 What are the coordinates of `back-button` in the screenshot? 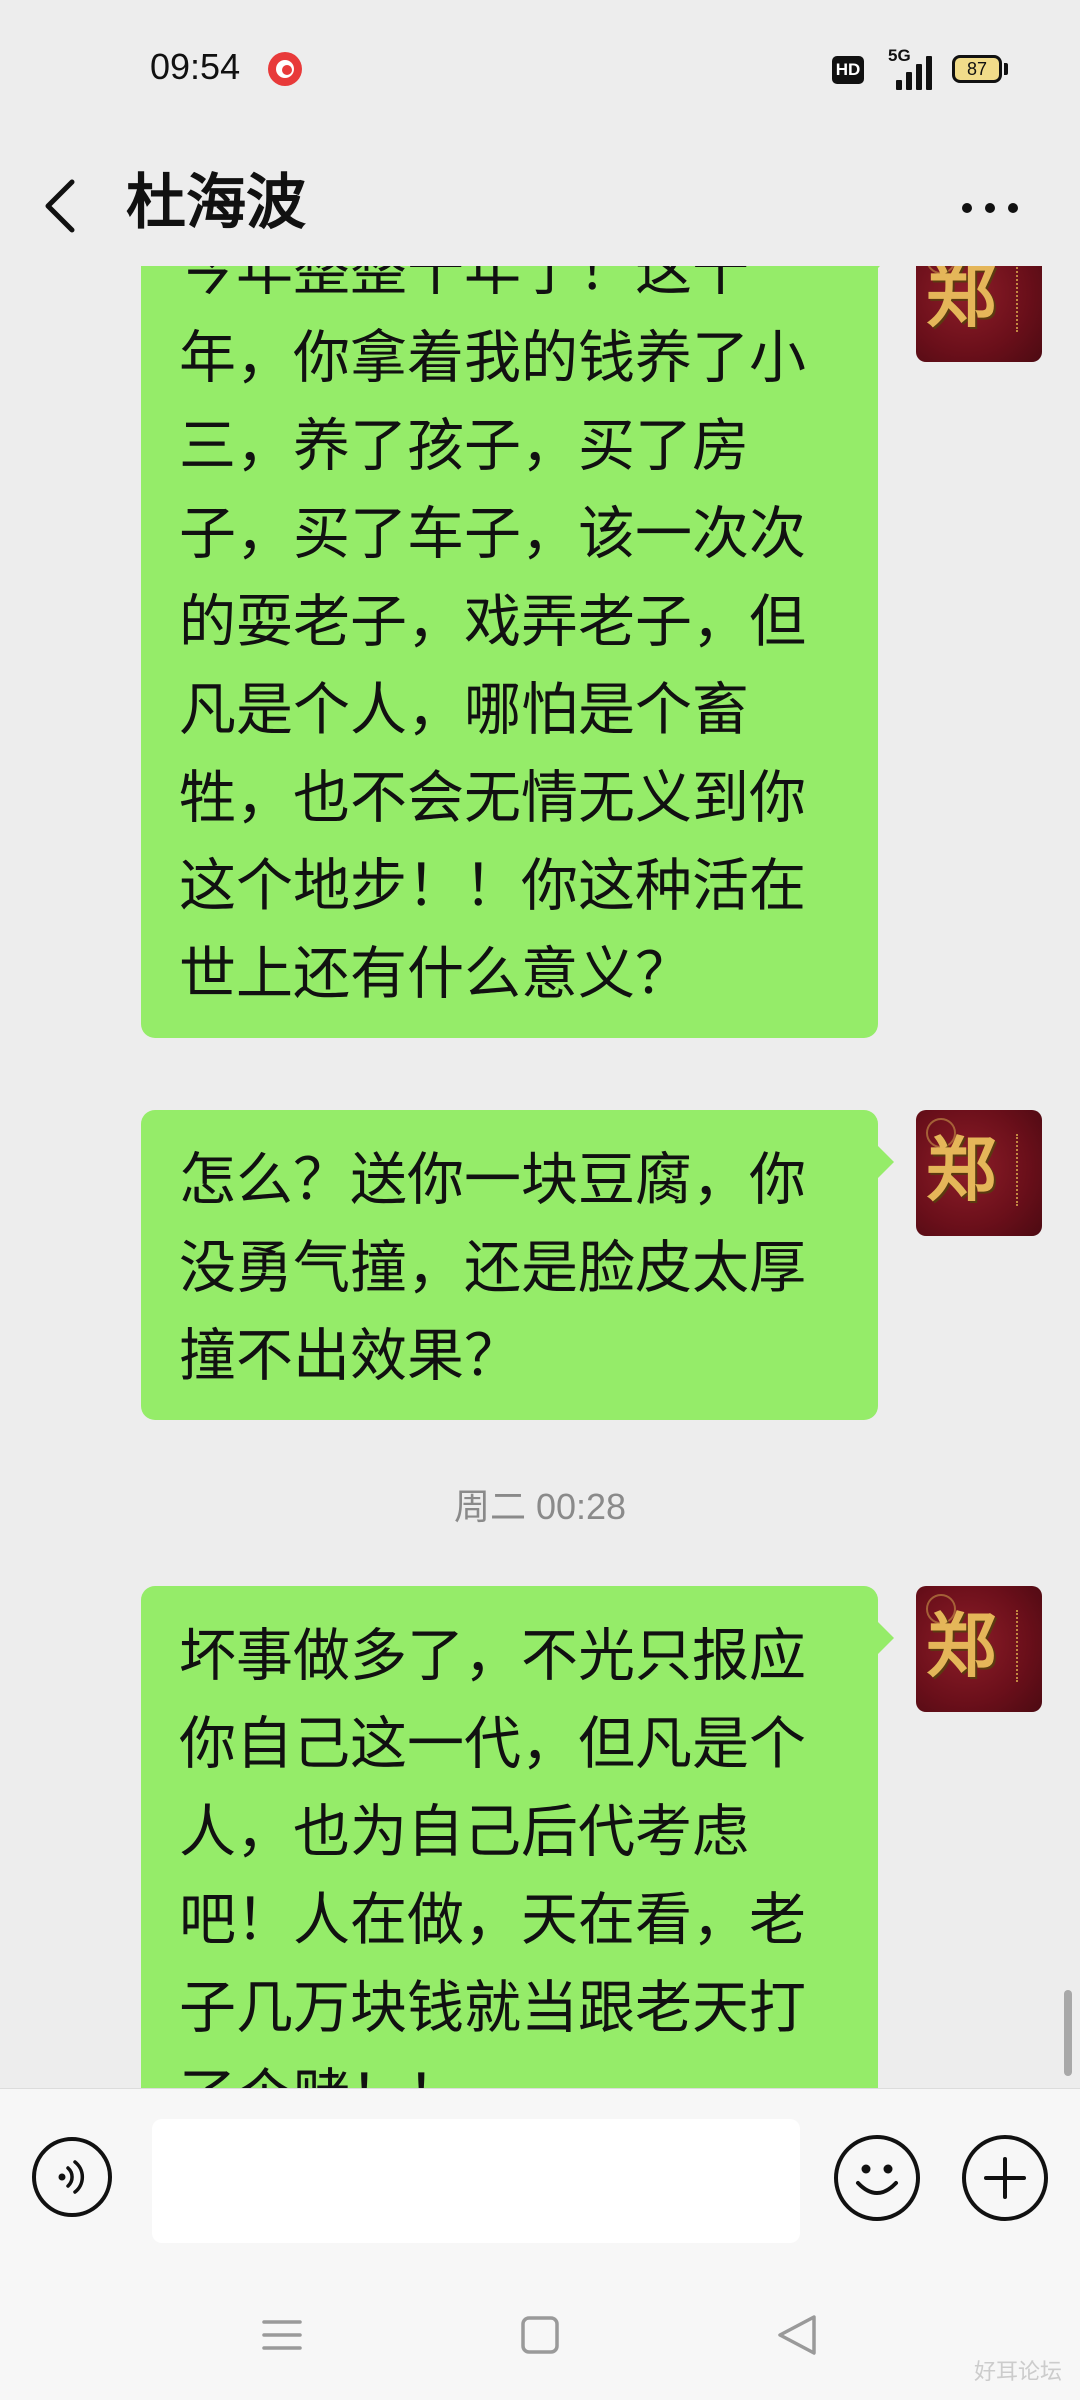 It's located at (65, 203).